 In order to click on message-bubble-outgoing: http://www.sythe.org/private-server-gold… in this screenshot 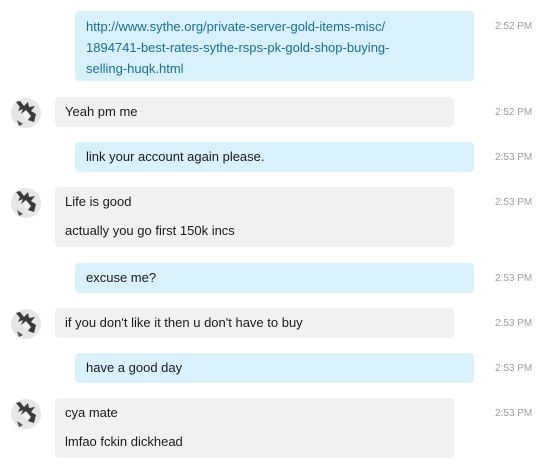, I will do `click(274, 46)`.